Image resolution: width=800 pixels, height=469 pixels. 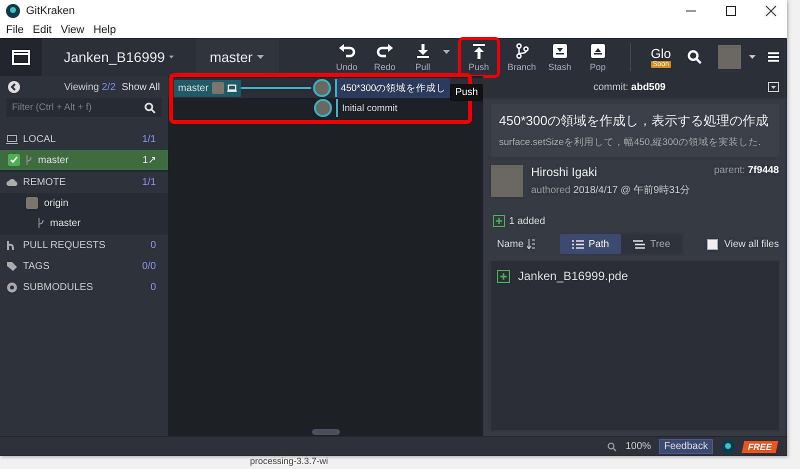 What do you see at coordinates (369, 109) in the screenshot?
I see `commit-message: Initial commit` at bounding box center [369, 109].